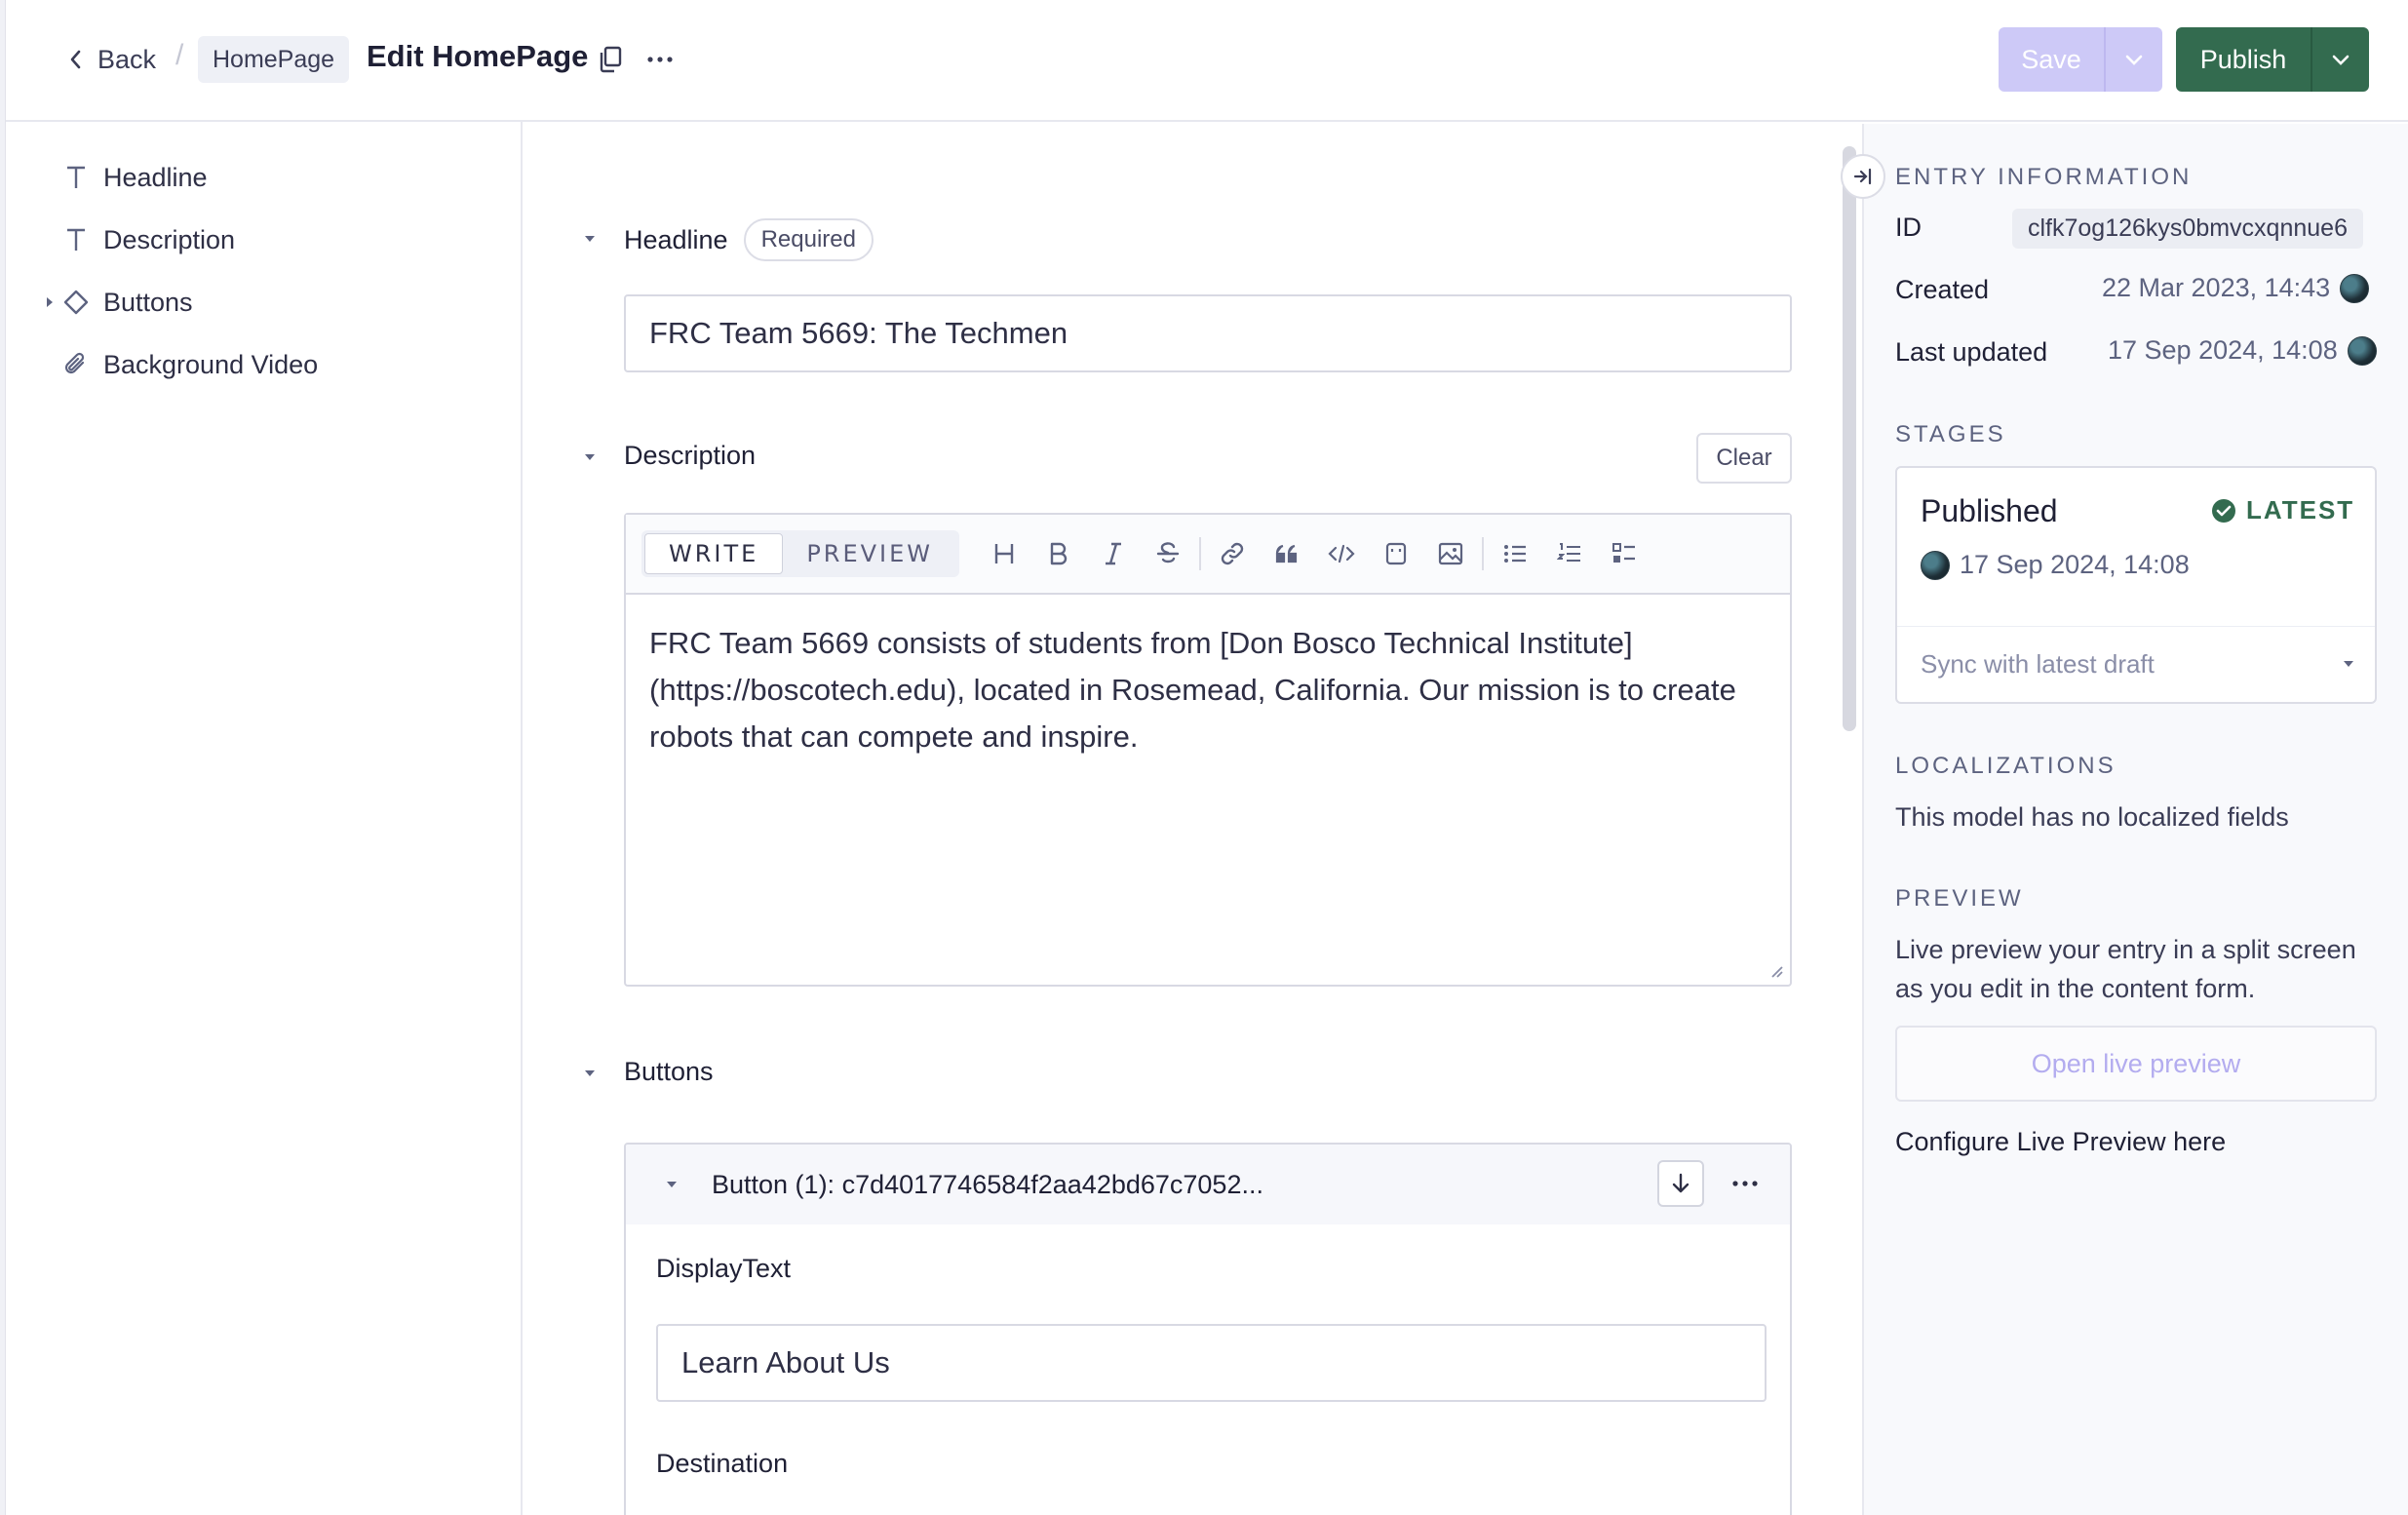 This screenshot has width=2408, height=1515. What do you see at coordinates (127, 59) in the screenshot?
I see `back-label: Back` at bounding box center [127, 59].